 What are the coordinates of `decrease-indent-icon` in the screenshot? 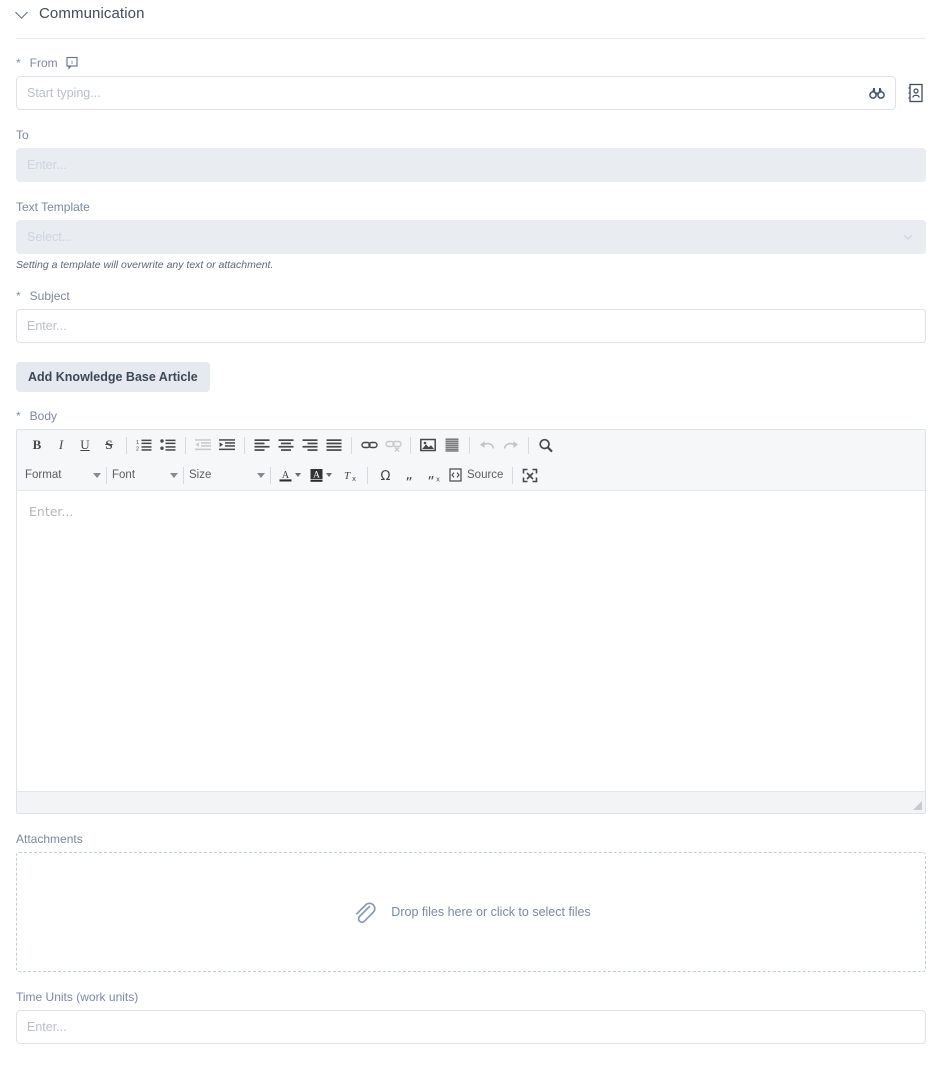 It's located at (203, 445).